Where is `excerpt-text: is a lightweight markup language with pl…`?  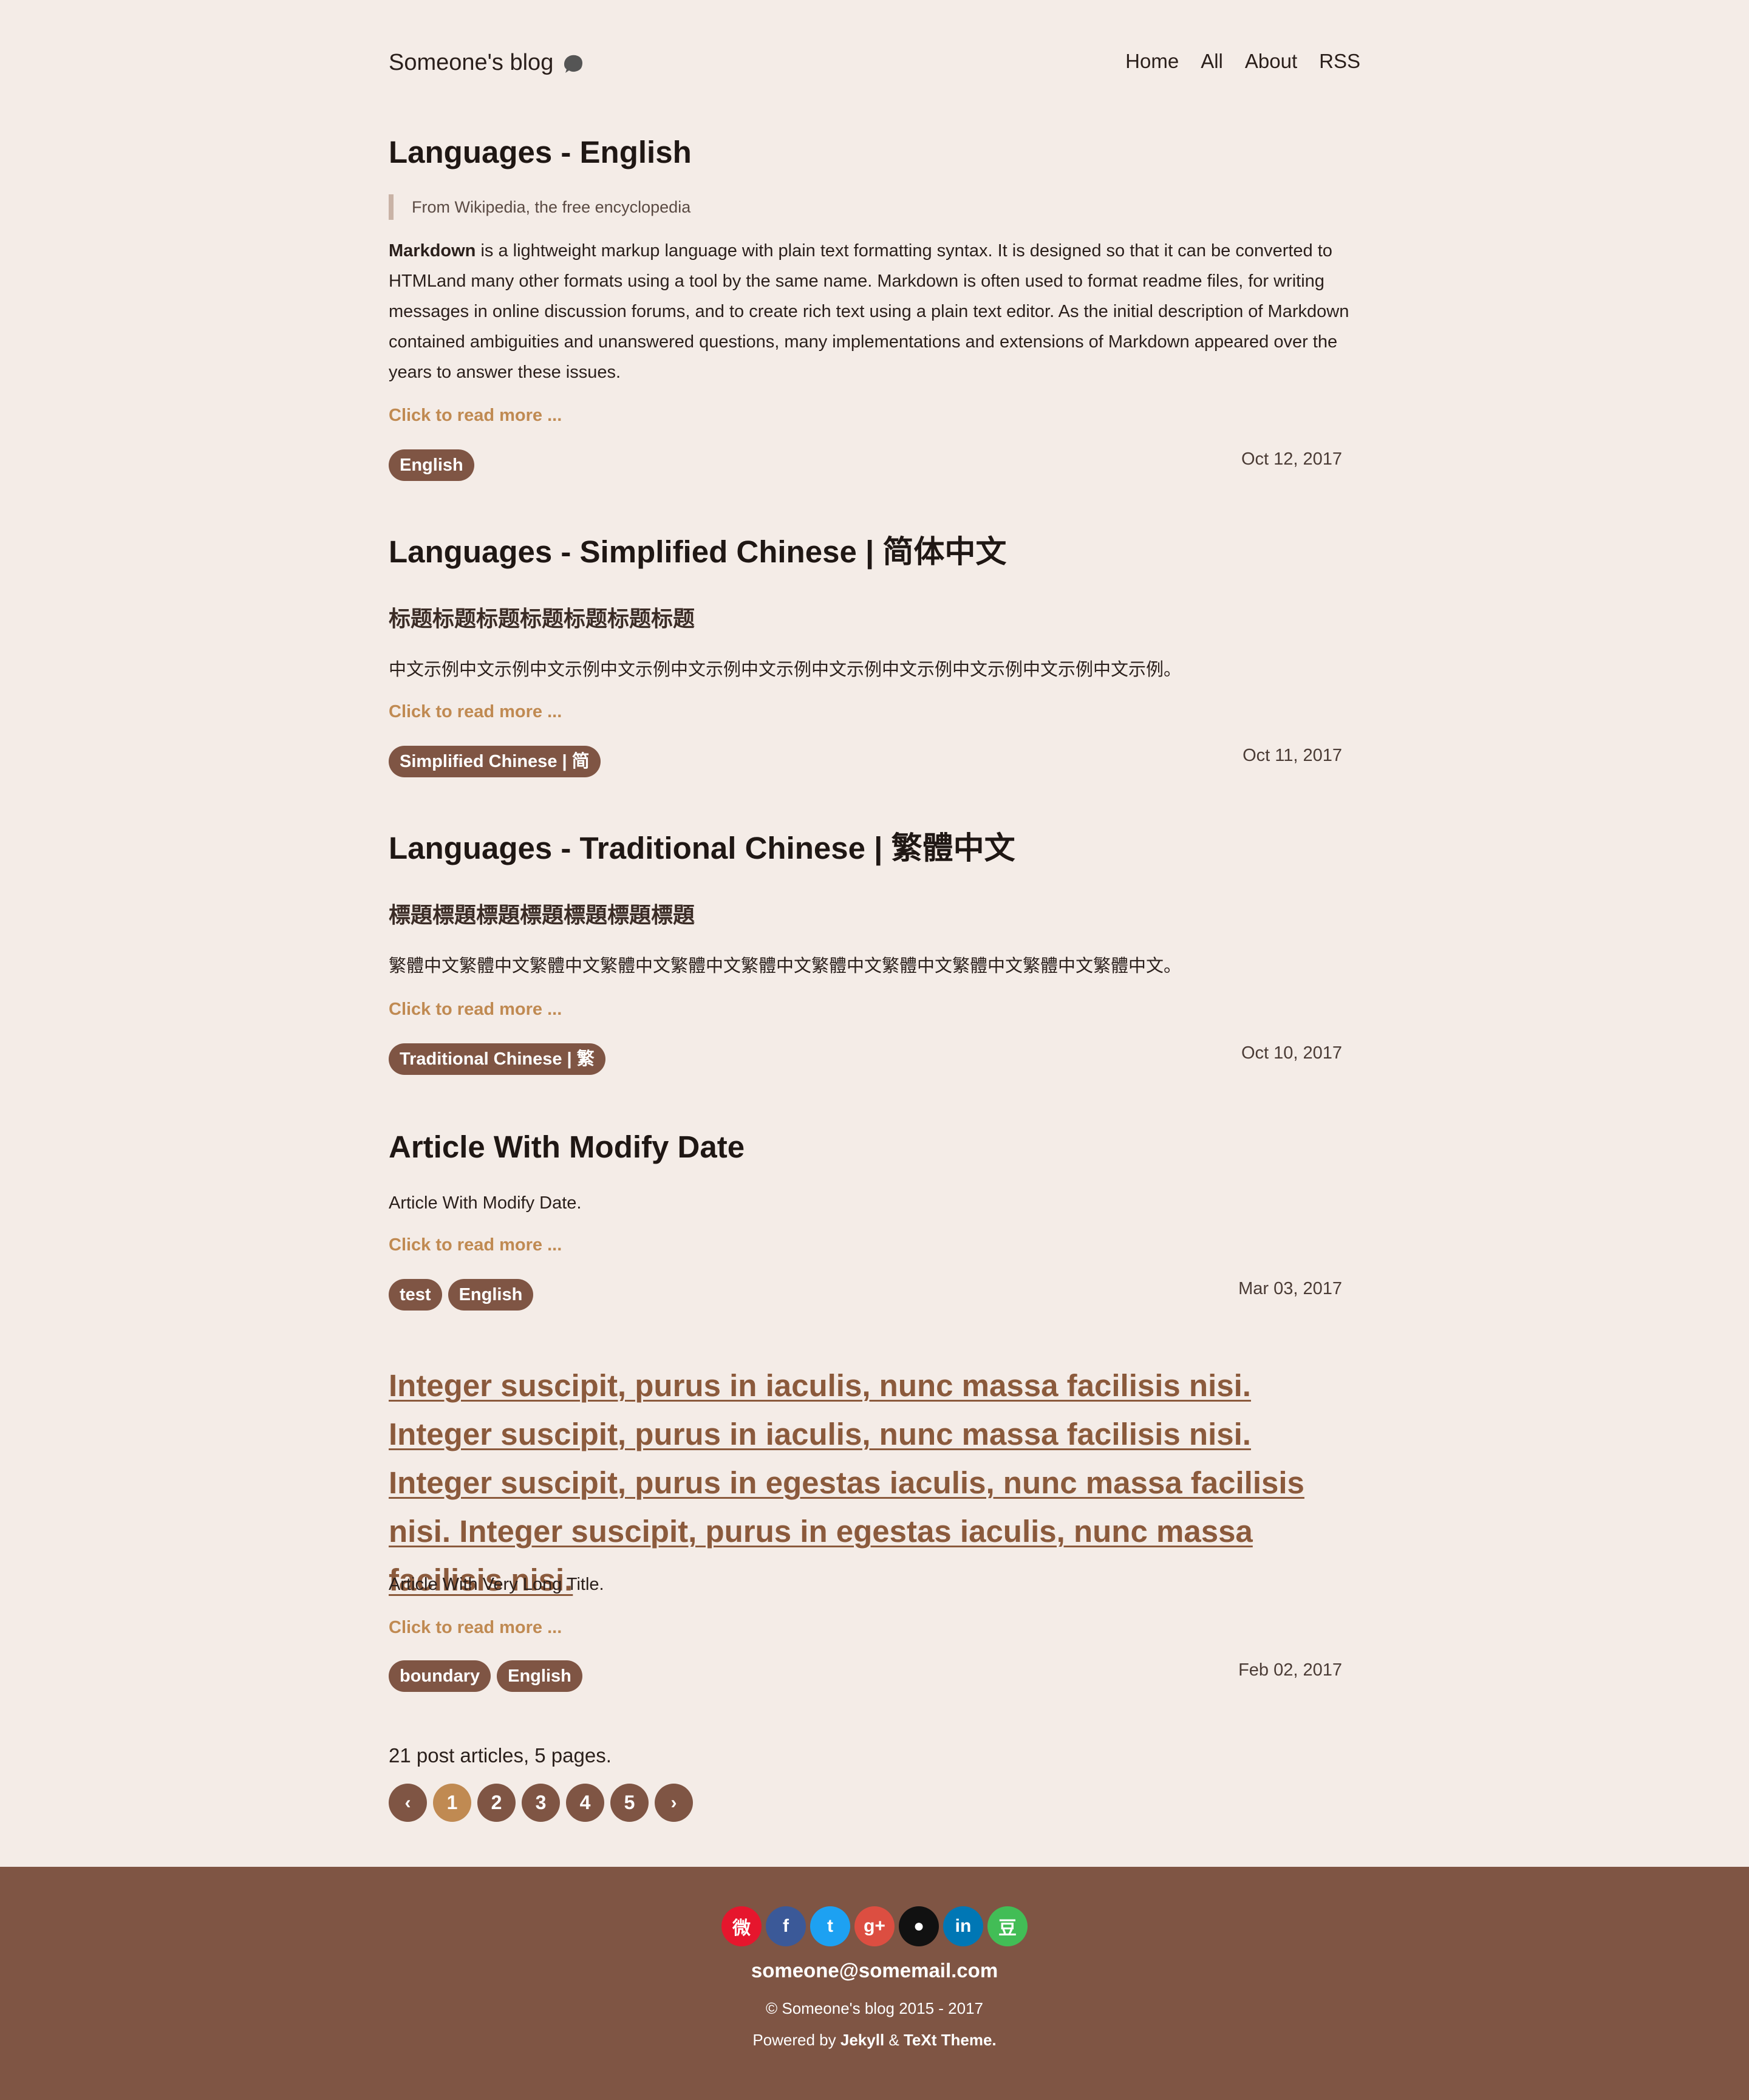
excerpt-text: is a lightweight markup language with pl… is located at coordinates (869, 311).